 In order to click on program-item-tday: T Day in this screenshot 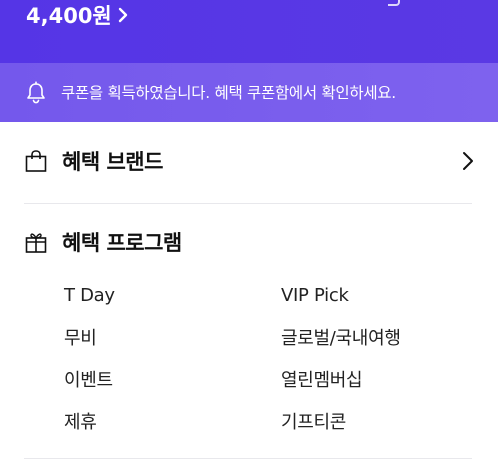, I will do `click(172, 295)`.